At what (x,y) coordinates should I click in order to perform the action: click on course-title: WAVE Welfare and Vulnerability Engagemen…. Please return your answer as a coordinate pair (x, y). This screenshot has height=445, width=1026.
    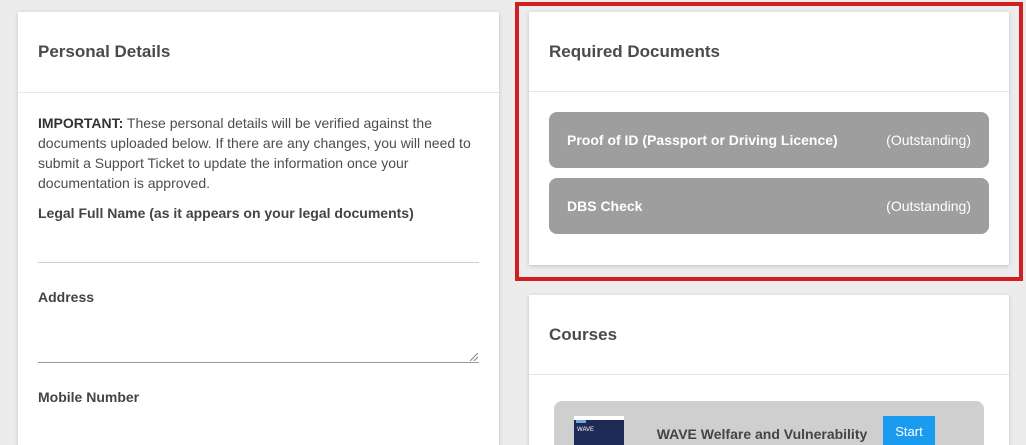
    Looking at the image, I should click on (762, 435).